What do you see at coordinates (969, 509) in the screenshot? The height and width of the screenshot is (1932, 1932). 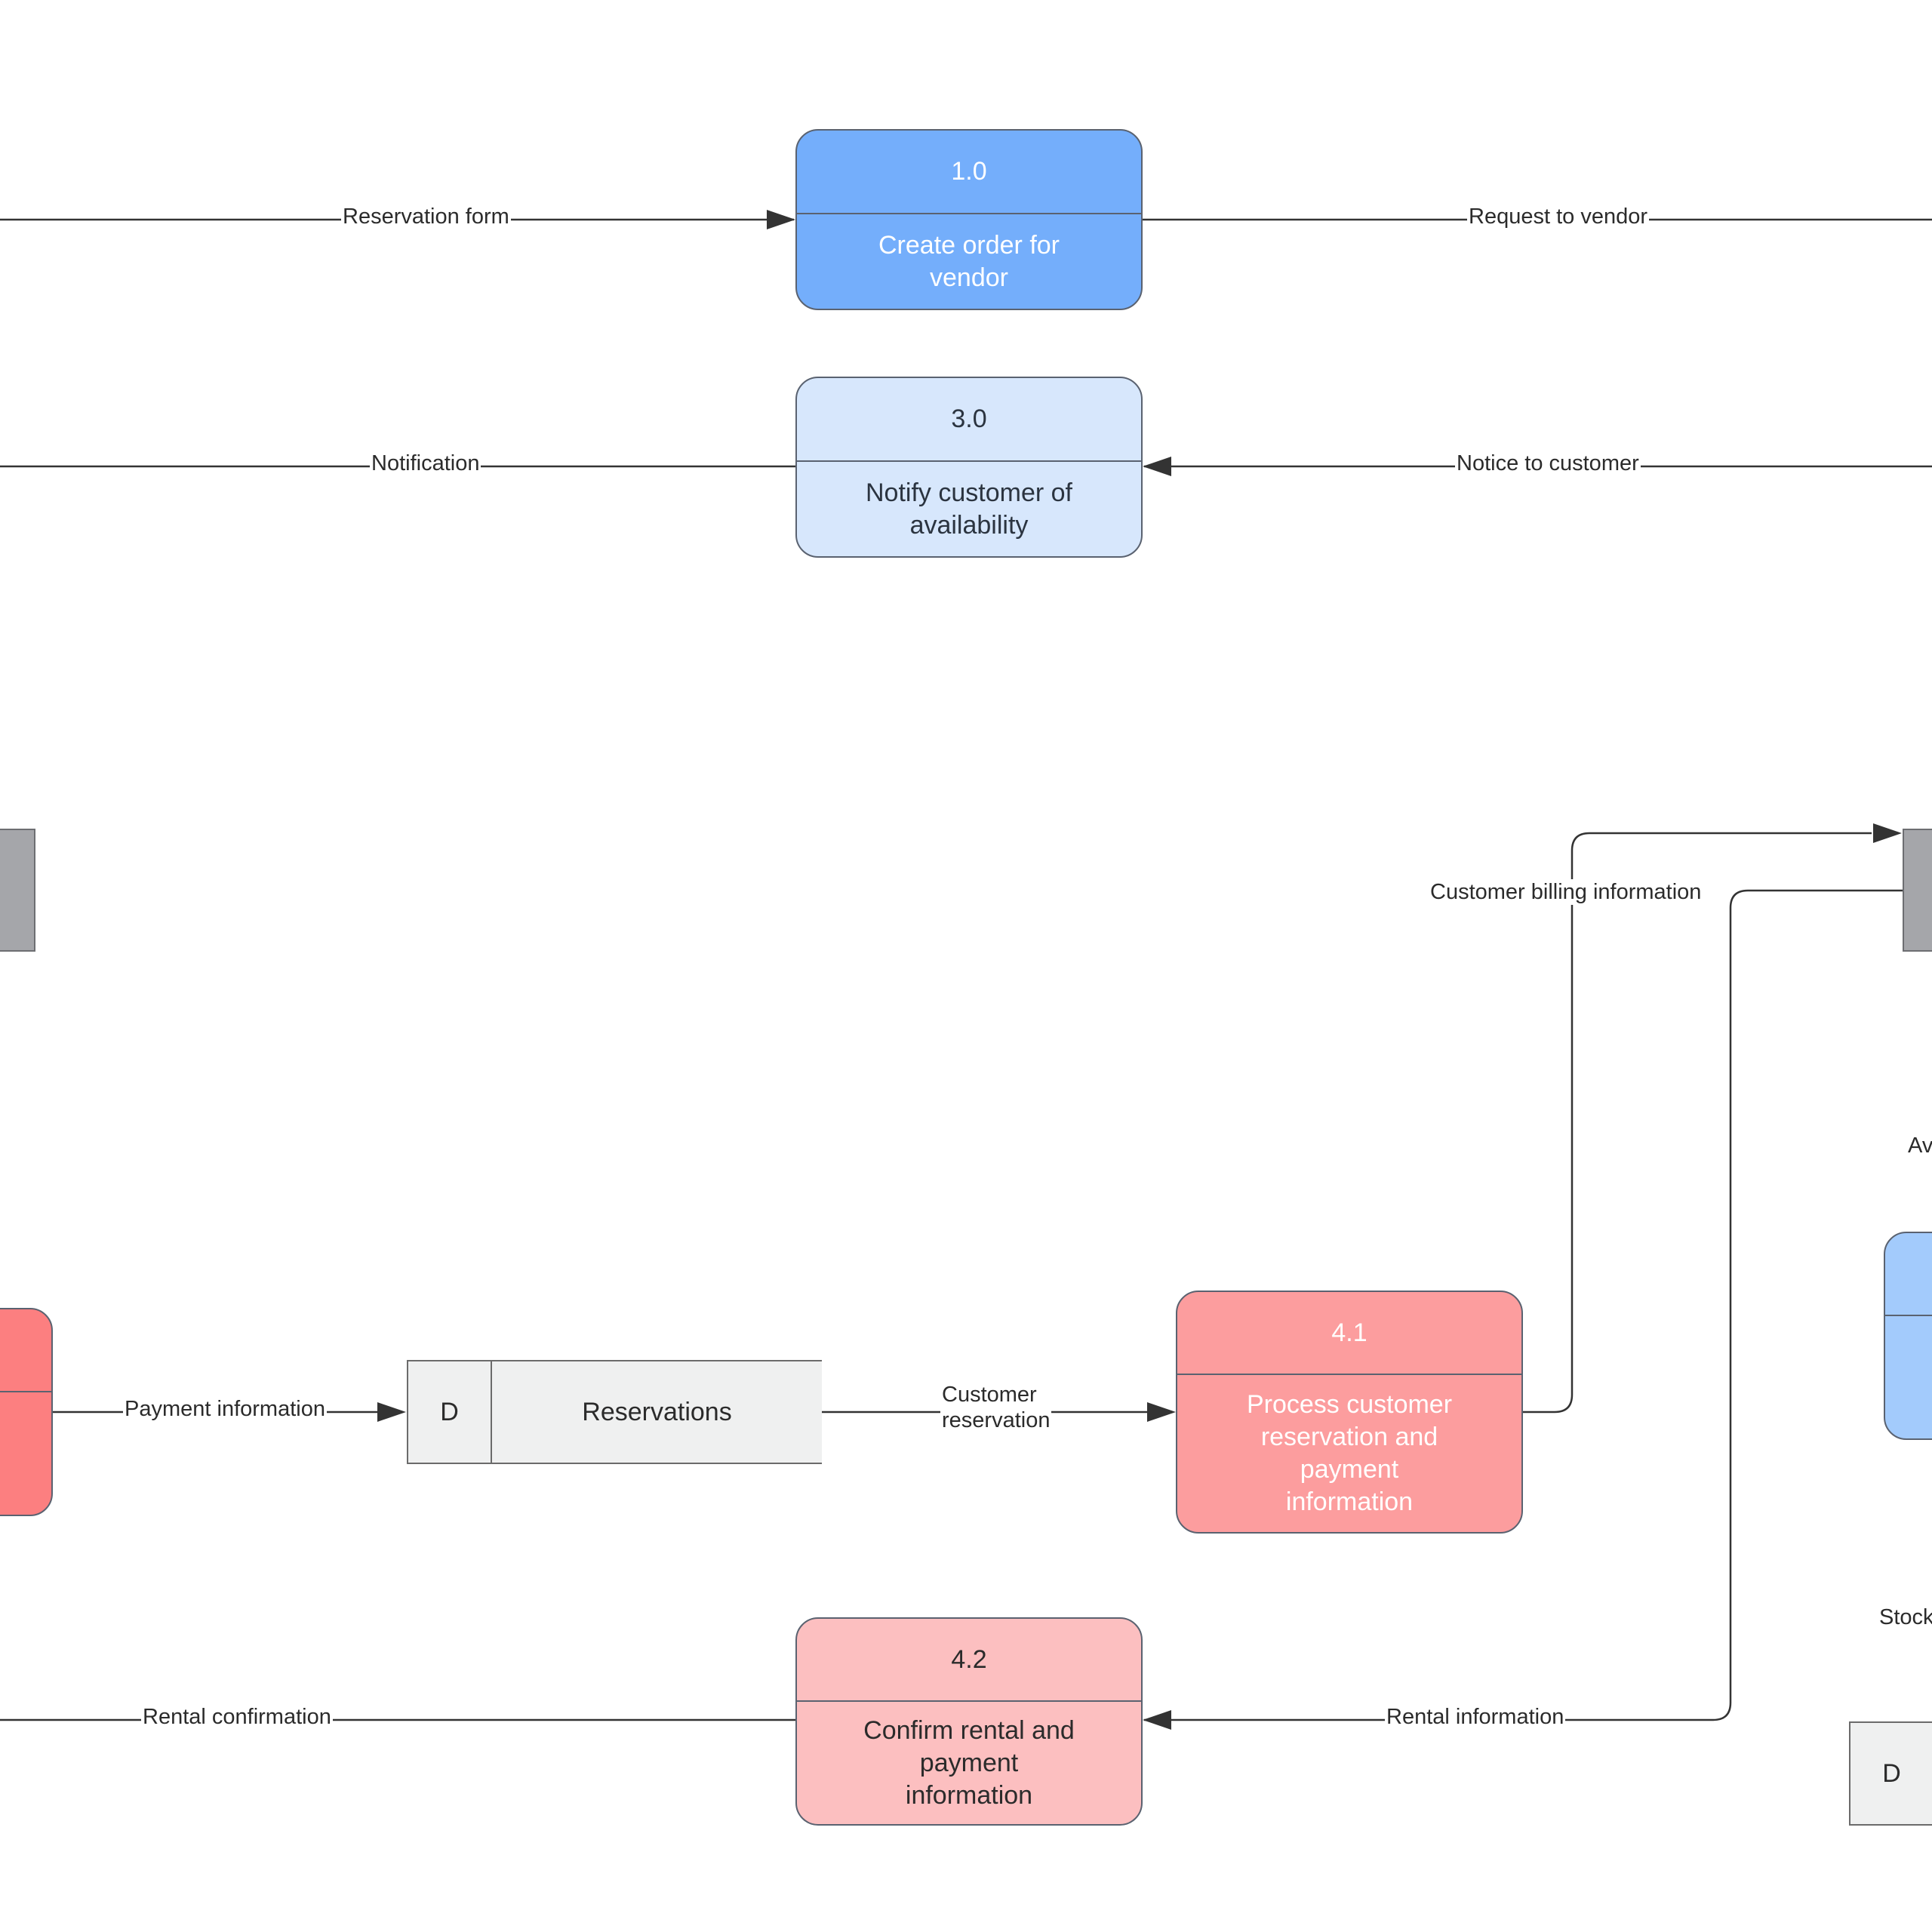 I see `process-name: Notify customer of availability` at bounding box center [969, 509].